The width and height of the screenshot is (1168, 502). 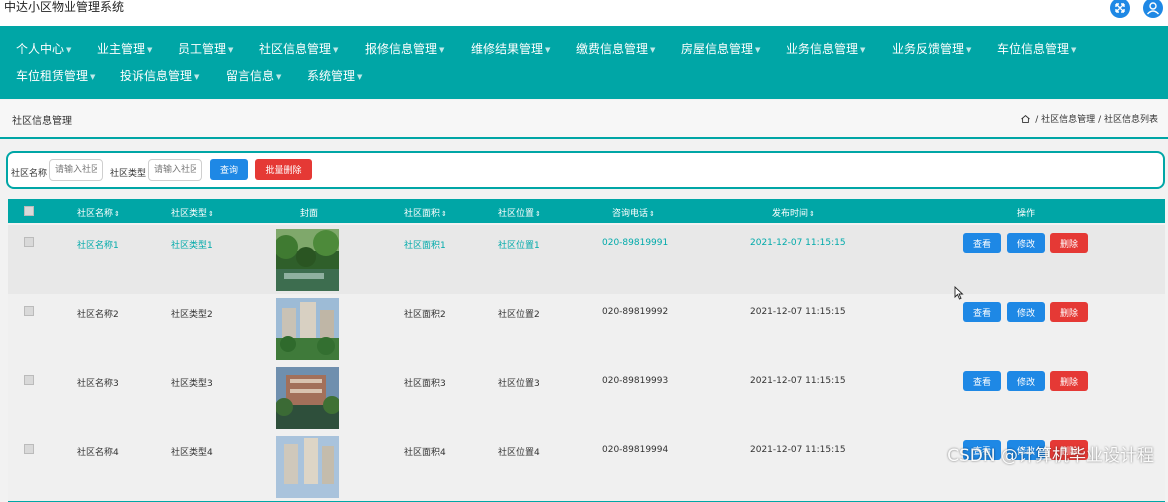 I want to click on community-type-input, so click(x=175, y=170).